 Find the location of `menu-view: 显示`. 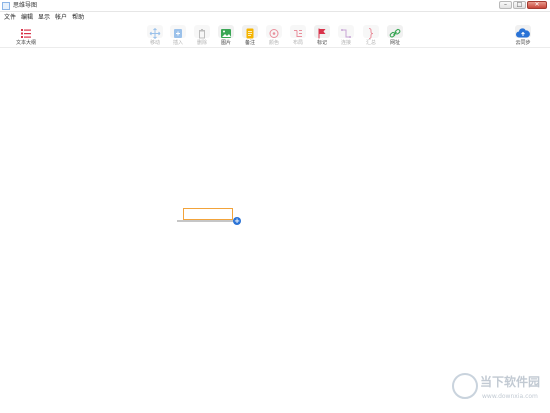

menu-view: 显示 is located at coordinates (44, 17).